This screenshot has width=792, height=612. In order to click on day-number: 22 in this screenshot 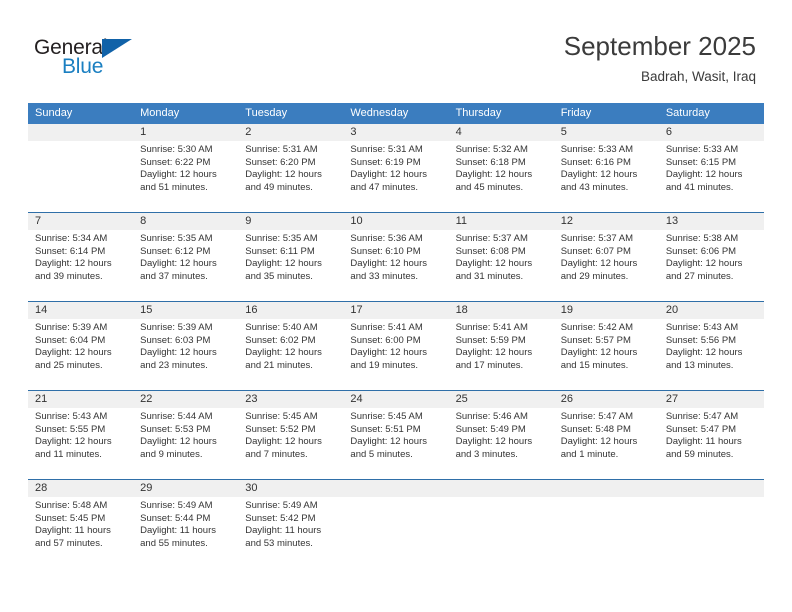, I will do `click(185, 399)`.